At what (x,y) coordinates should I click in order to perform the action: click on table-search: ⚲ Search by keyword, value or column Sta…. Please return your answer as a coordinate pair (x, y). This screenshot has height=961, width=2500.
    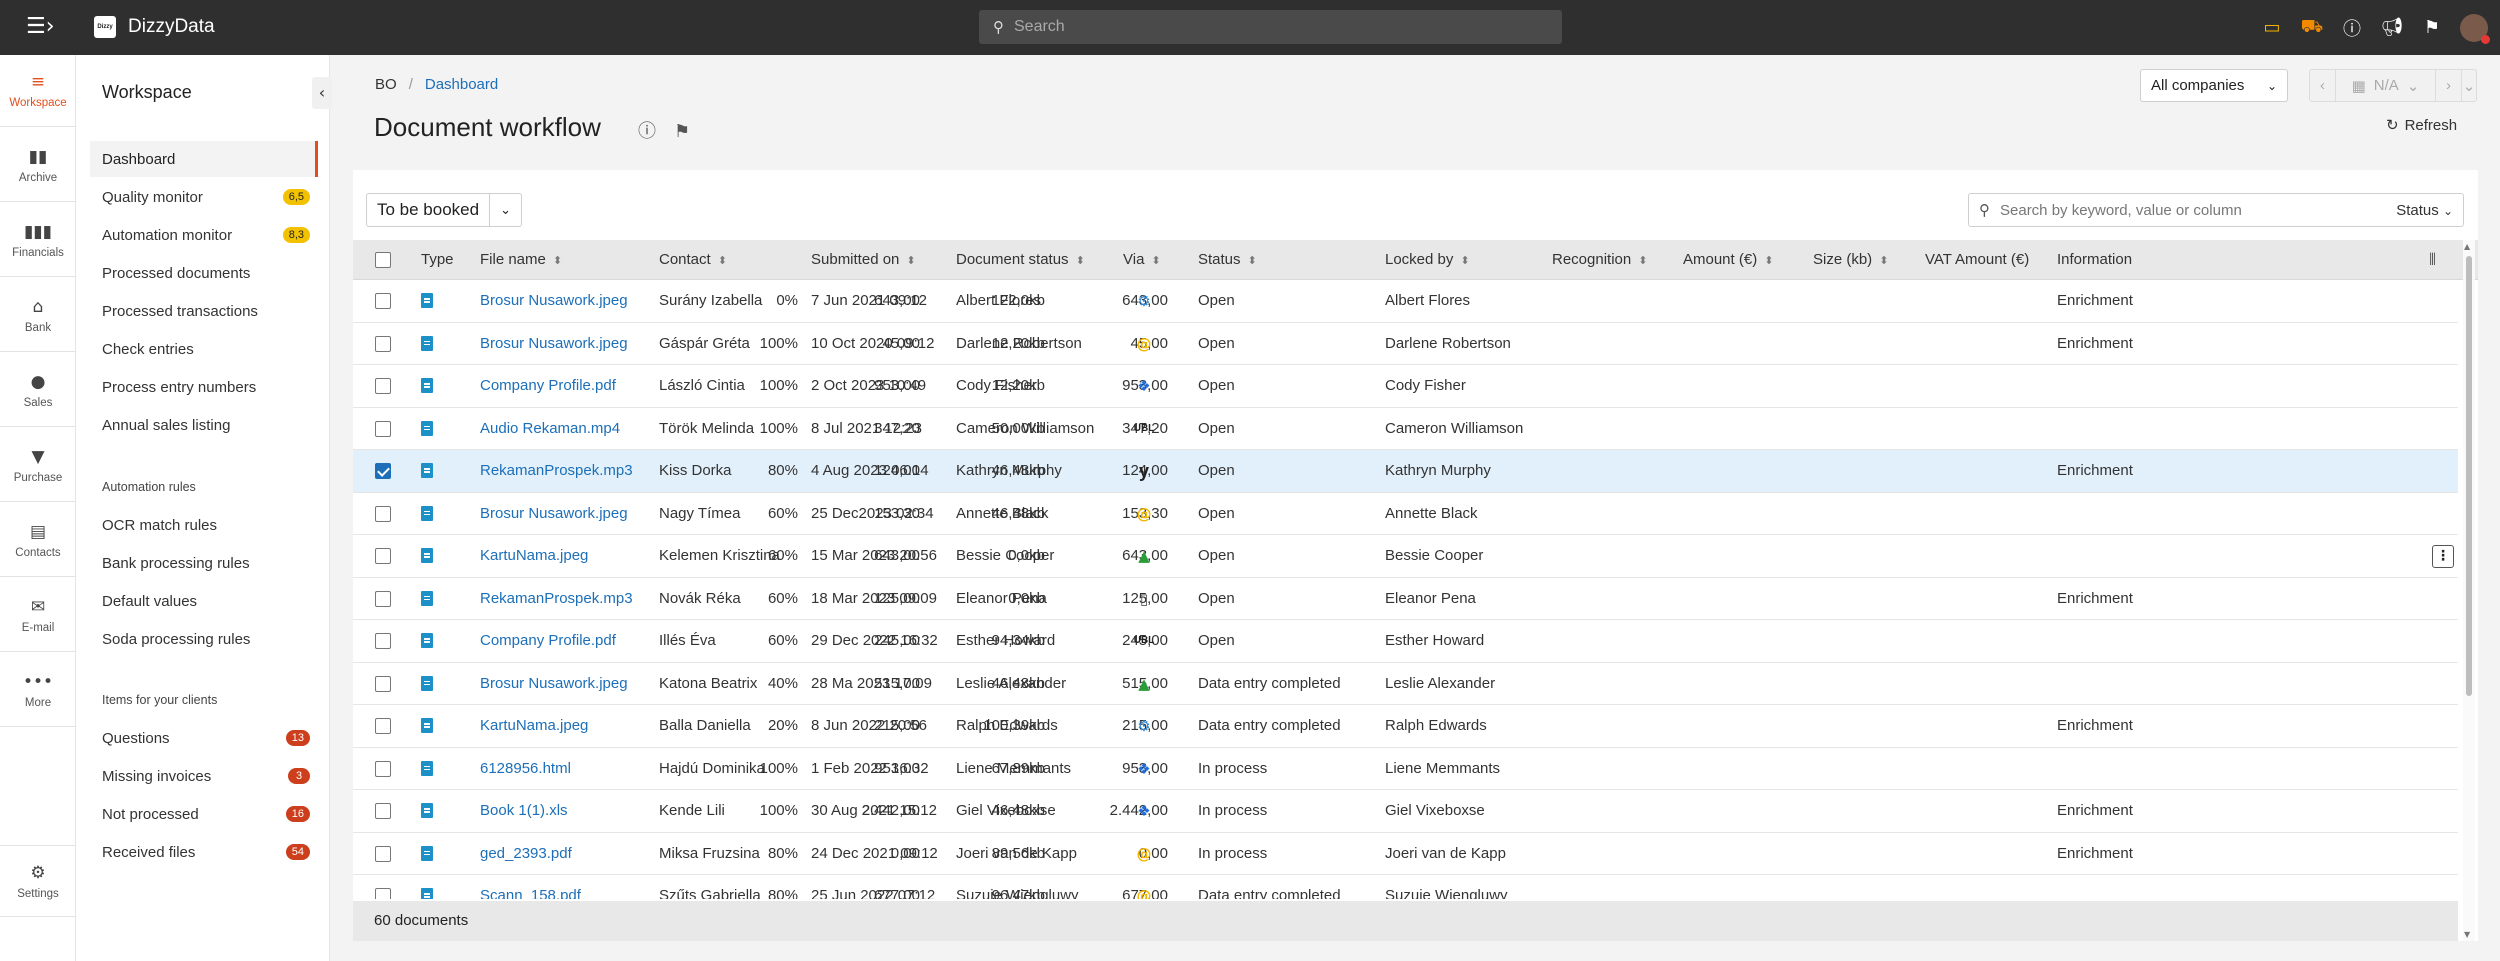
    Looking at the image, I should click on (2216, 210).